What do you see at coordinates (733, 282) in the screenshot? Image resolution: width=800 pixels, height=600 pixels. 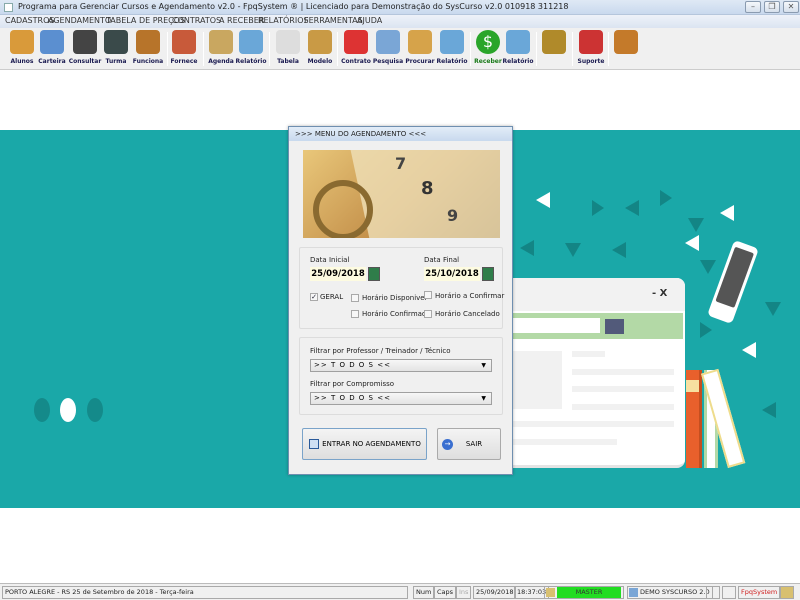 I see `phone-icon` at bounding box center [733, 282].